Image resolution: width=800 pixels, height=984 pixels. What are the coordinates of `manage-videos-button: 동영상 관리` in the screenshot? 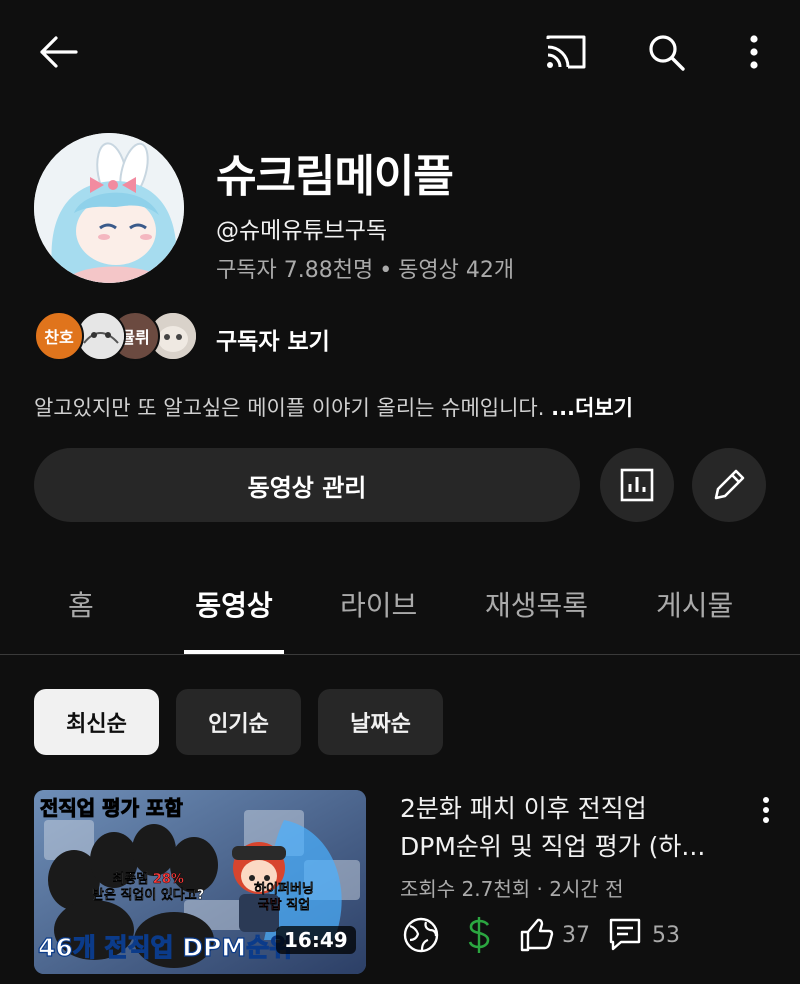 It's located at (307, 485).